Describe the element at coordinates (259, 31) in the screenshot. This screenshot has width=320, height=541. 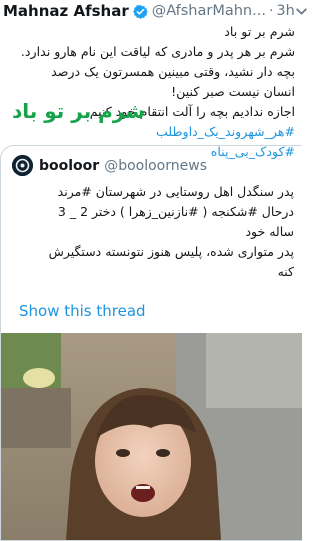
I see `tweet-line: شرم بر تو باد` at that location.